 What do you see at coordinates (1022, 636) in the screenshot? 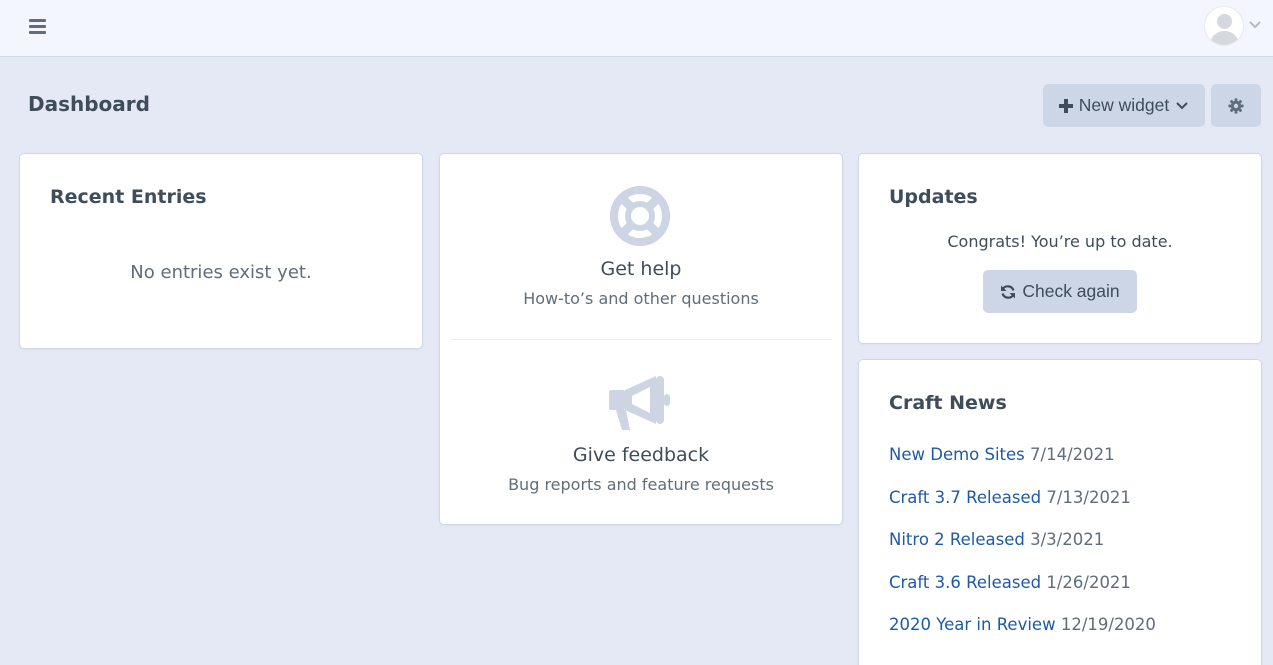
I see `news-item: 2020 Year in Review 12/19/2020` at bounding box center [1022, 636].